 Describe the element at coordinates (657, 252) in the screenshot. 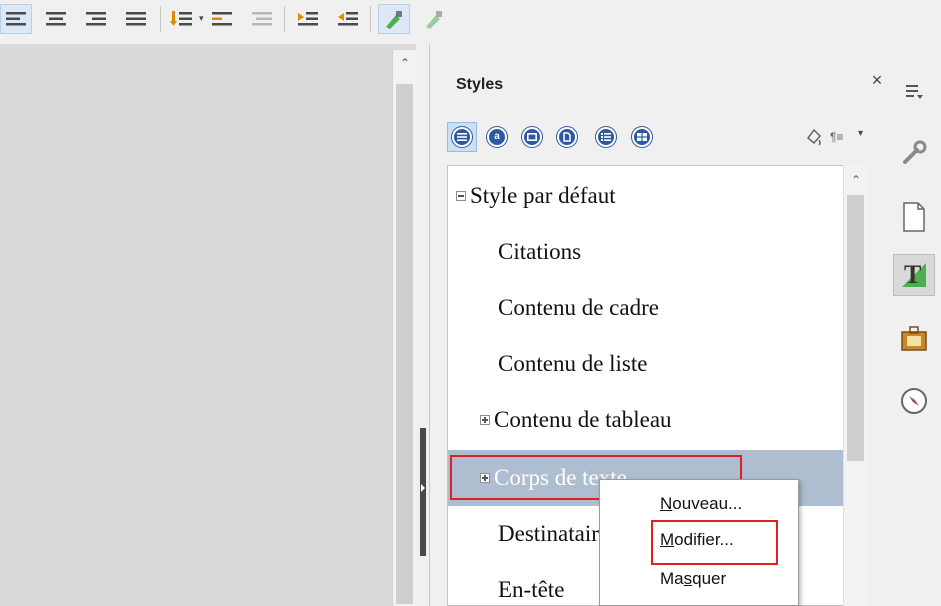

I see `list-item: Citations` at that location.